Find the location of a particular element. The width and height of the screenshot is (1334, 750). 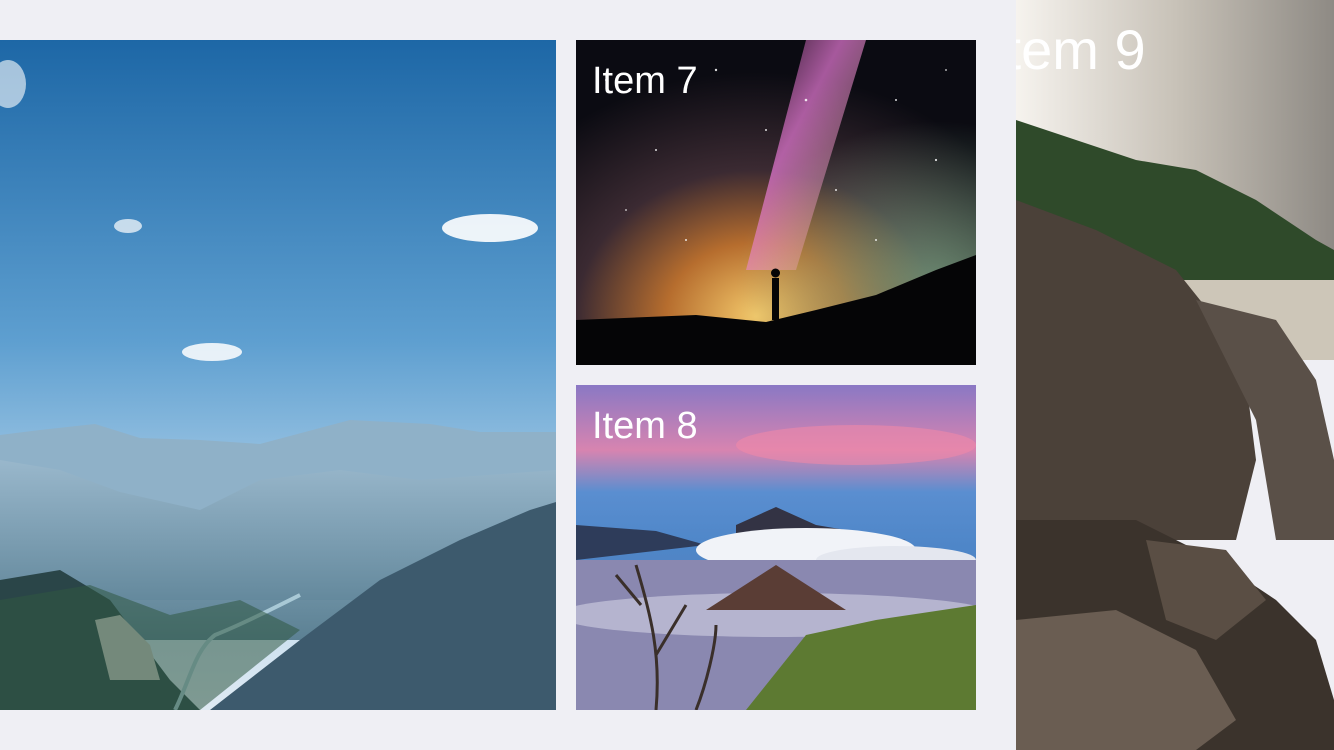

item-label: Item 8 is located at coordinates (645, 426).